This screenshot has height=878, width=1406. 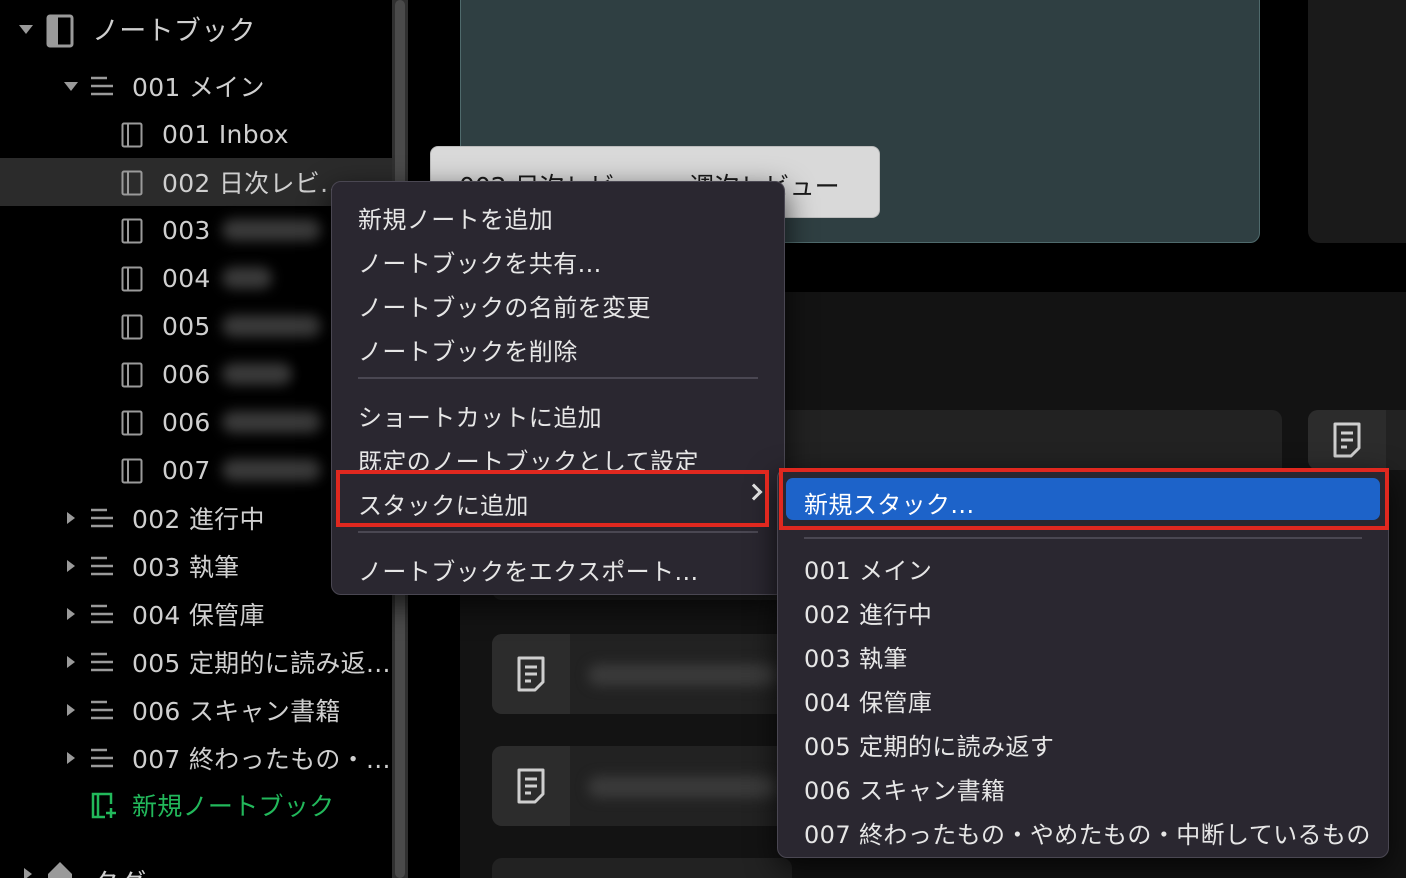 What do you see at coordinates (868, 700) in the screenshot?
I see `submenu-item-stack: 004 保管庫` at bounding box center [868, 700].